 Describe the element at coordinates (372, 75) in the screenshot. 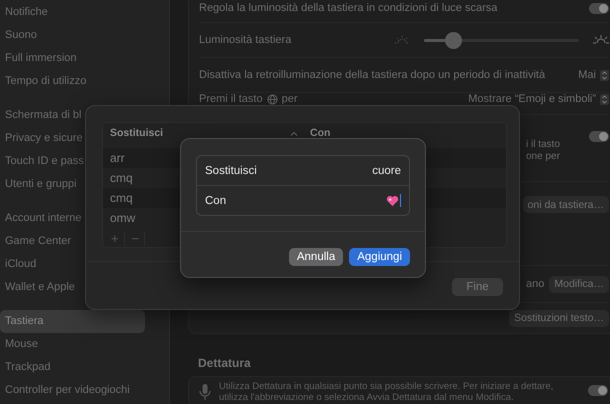

I see `setting-label: Disattiva la retroilluminazione della tastiera dopo un periodo di inattività` at that location.